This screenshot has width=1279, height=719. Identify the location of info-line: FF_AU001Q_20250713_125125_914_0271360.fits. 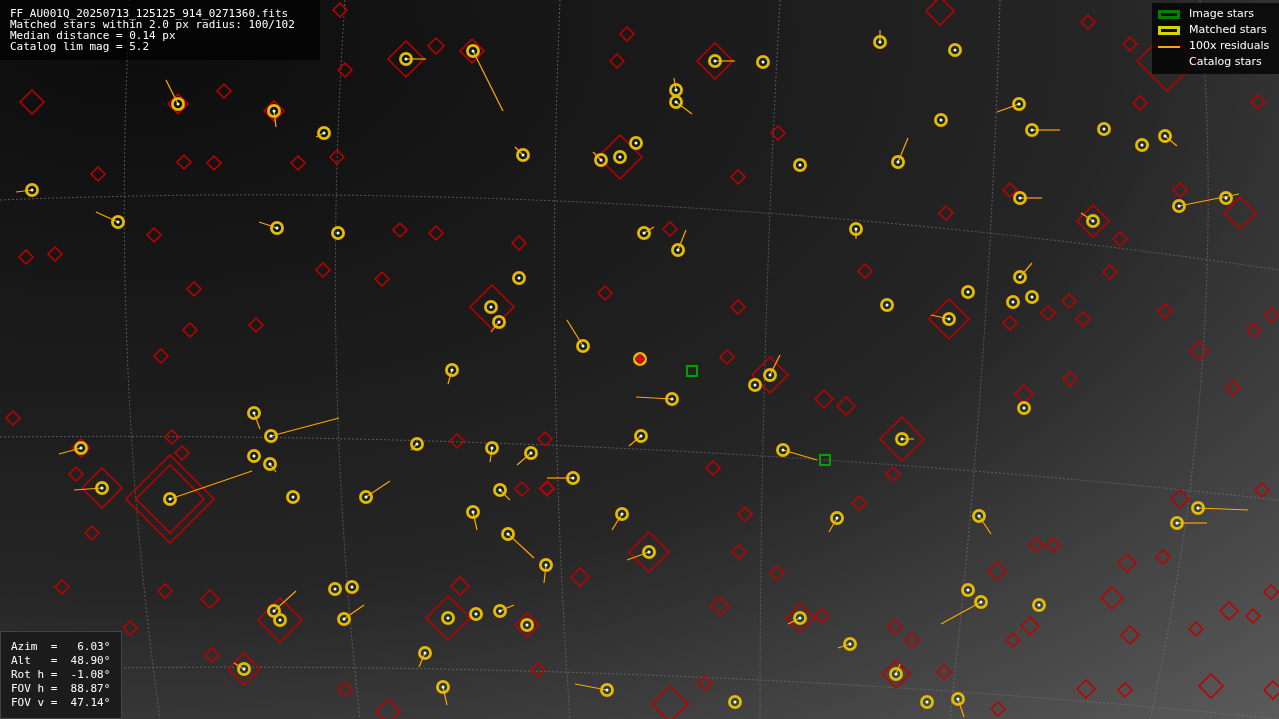
(150, 13).